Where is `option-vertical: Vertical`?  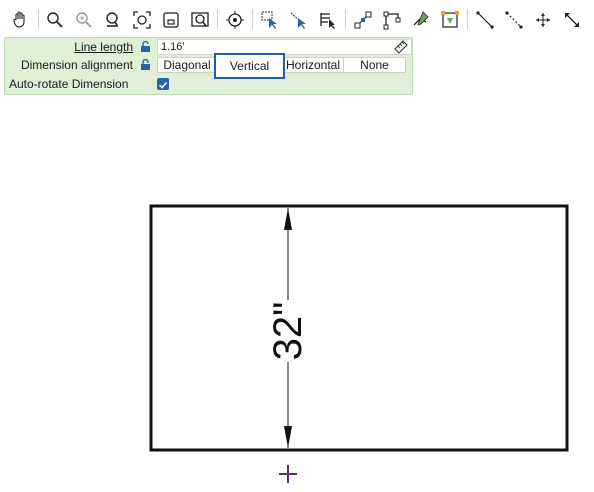
option-vertical: Vertical is located at coordinates (249, 66).